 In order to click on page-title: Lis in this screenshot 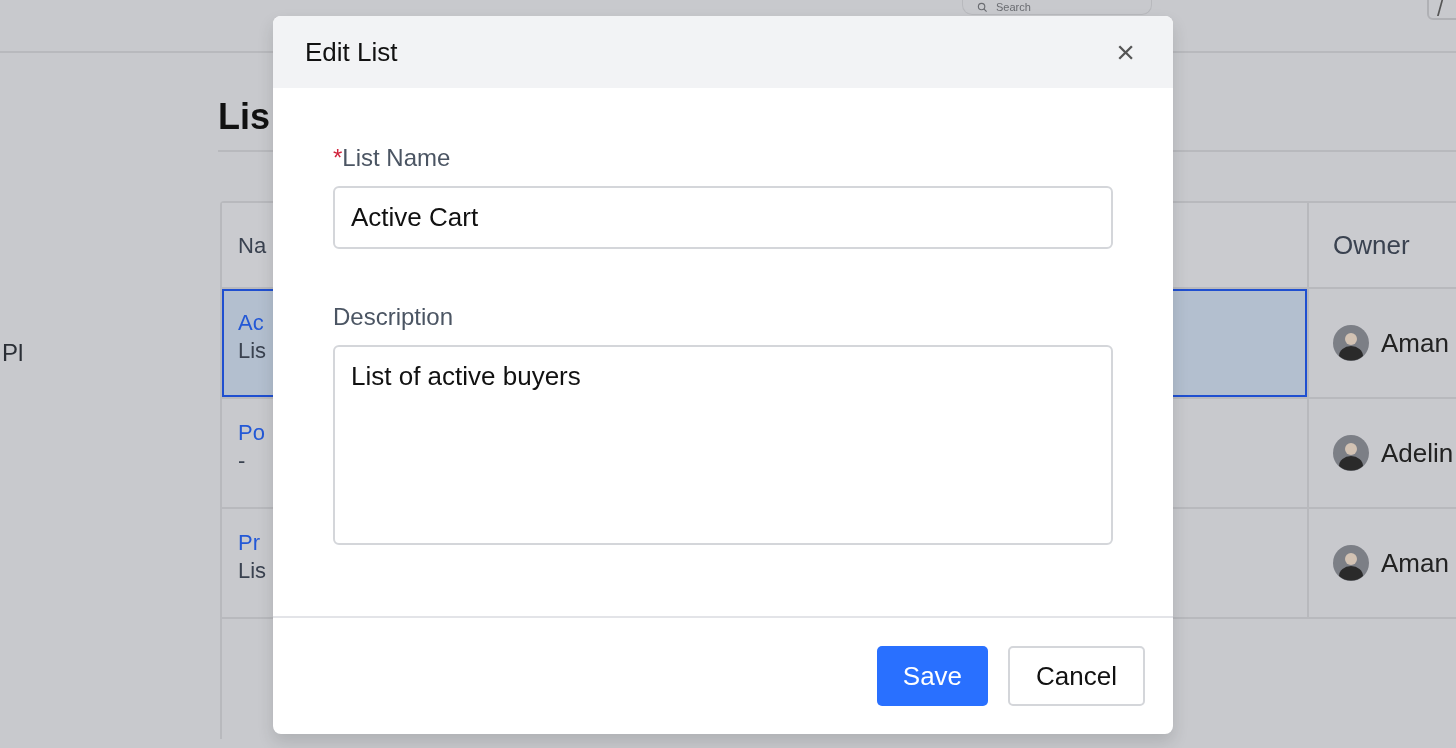, I will do `click(244, 116)`.